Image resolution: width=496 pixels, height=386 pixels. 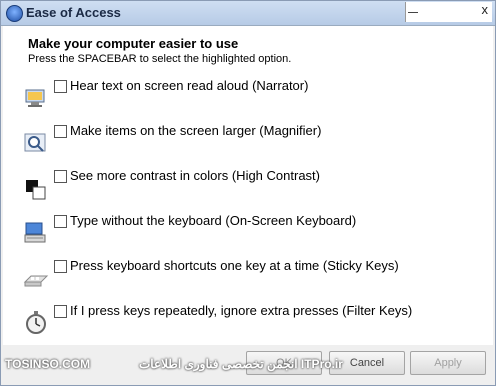 I want to click on on-screen-keyboard-checkbox, so click(x=60, y=221).